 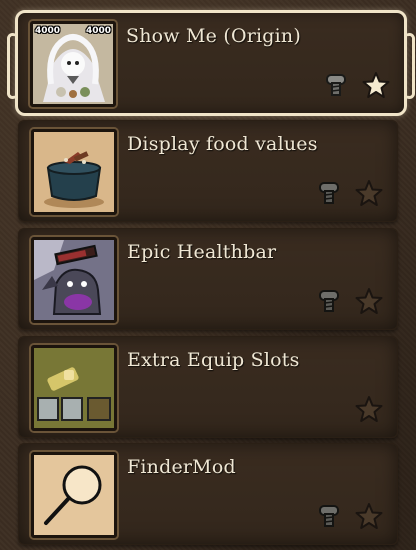 I want to click on magnifying-glass-icon, so click(x=74, y=495).